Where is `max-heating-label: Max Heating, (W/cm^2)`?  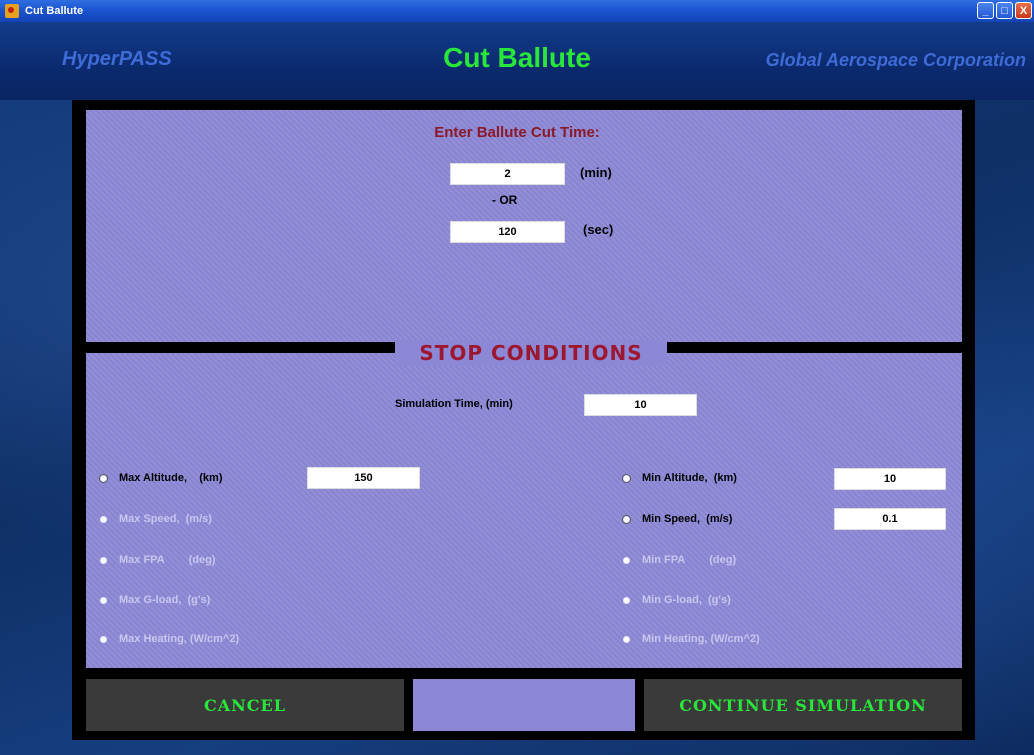
max-heating-label: Max Heating, (W/cm^2) is located at coordinates (179, 639).